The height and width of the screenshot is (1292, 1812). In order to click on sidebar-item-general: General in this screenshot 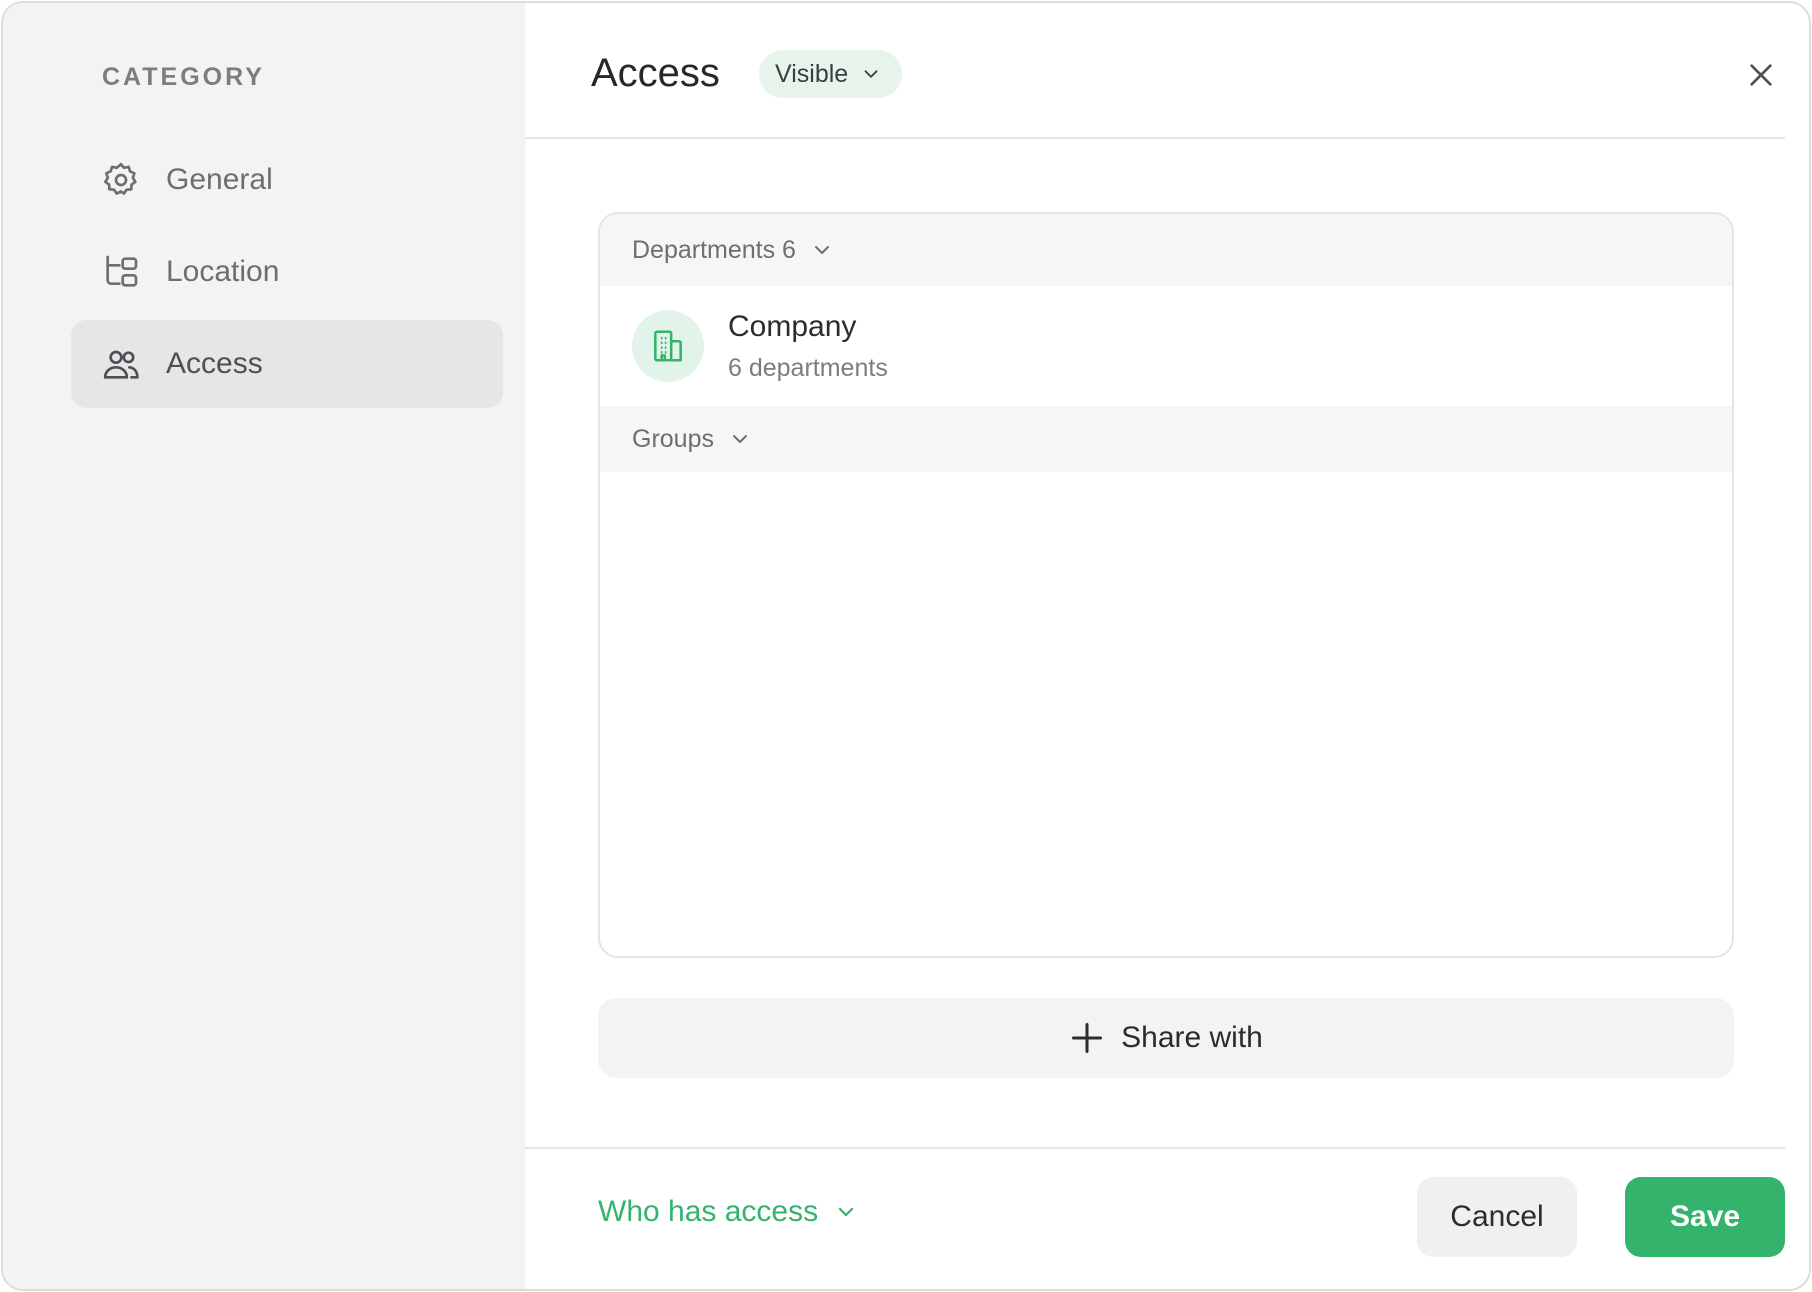, I will do `click(287, 180)`.